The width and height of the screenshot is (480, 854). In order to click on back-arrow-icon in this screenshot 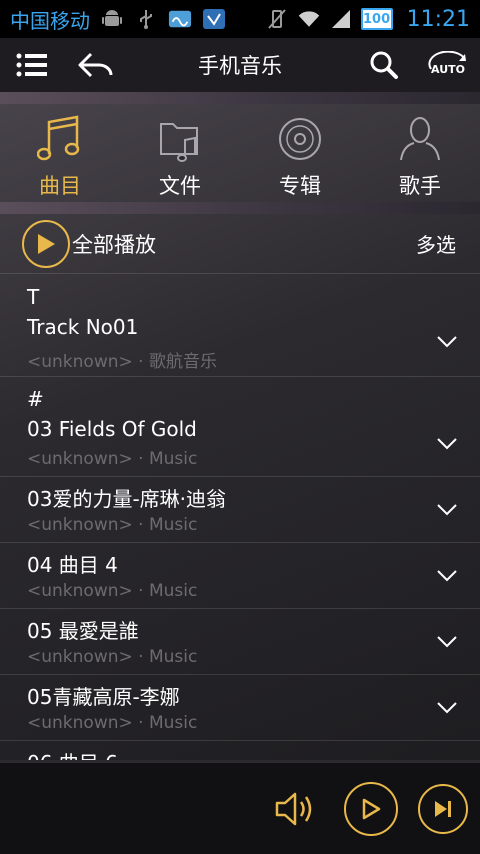, I will do `click(95, 65)`.